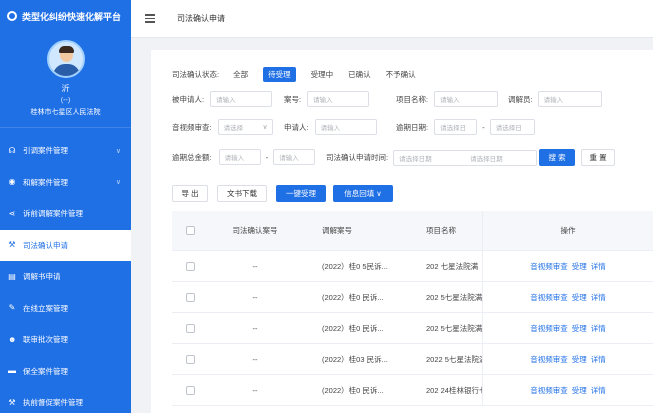 The height and width of the screenshot is (413, 653). What do you see at coordinates (12, 213) in the screenshot?
I see `share-icon: ⋖` at bounding box center [12, 213].